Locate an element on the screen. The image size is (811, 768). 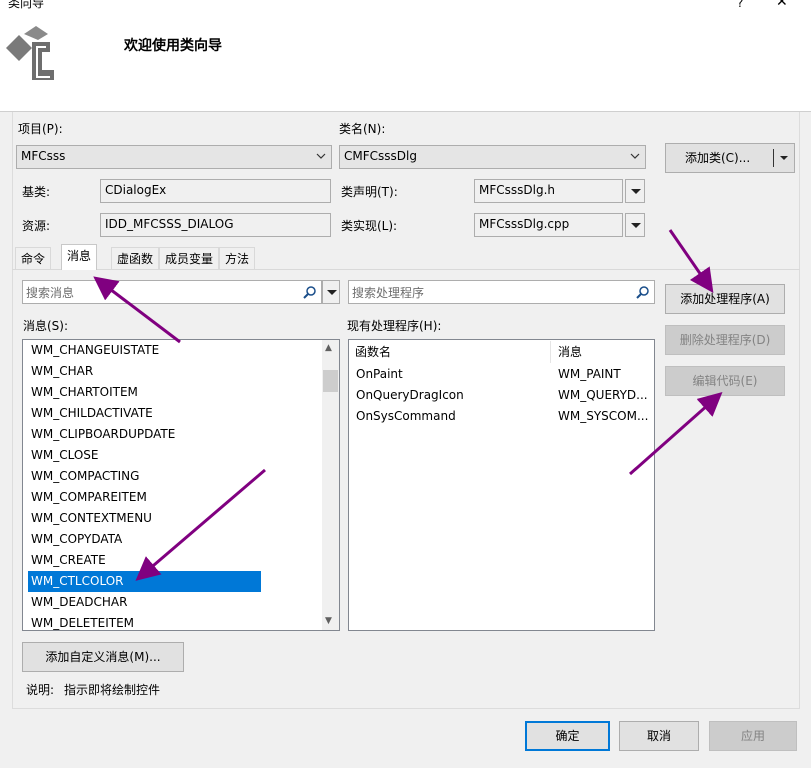
class-wizard-logo-icon is located at coordinates (30, 53).